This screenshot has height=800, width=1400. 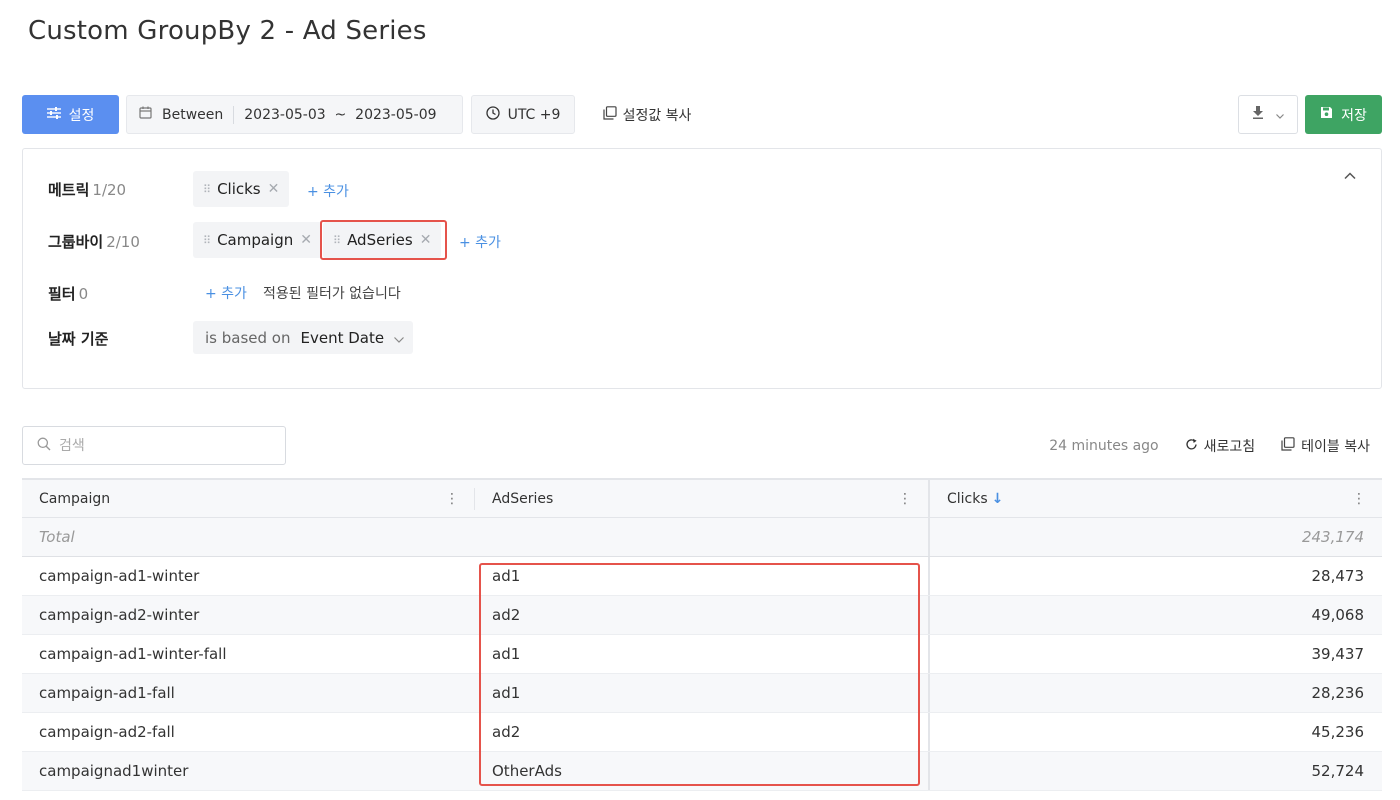 What do you see at coordinates (193, 114) in the screenshot?
I see `date-mode: Between` at bounding box center [193, 114].